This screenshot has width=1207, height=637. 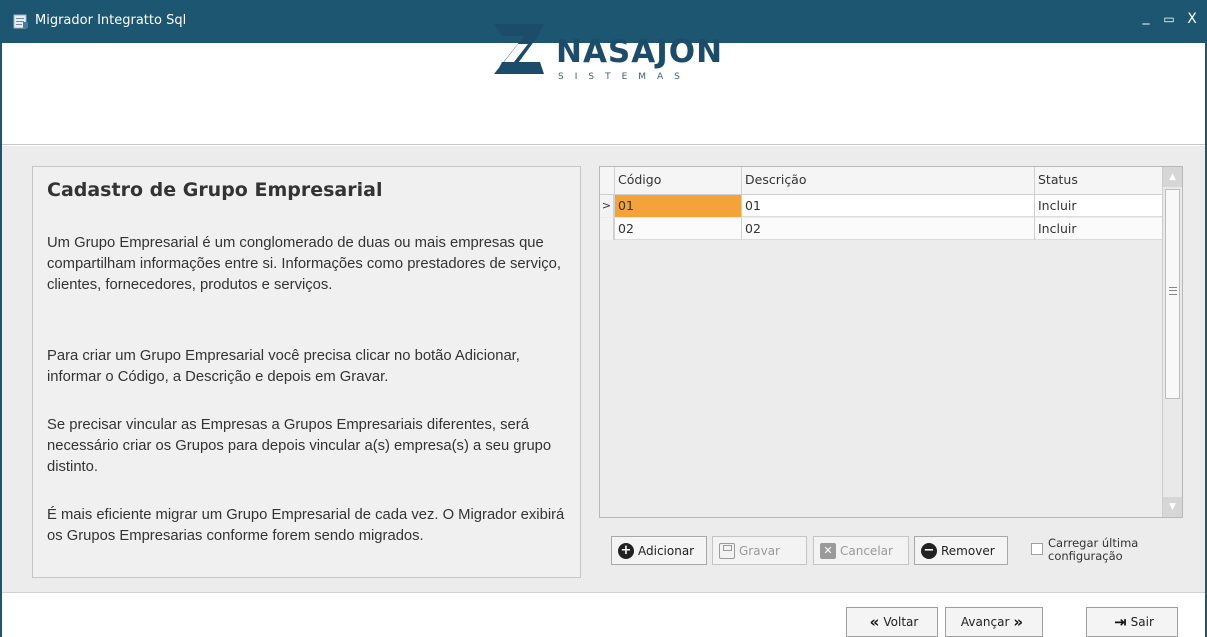 I want to click on page-title: Cadastro de Grupo Empresarial, so click(x=215, y=190).